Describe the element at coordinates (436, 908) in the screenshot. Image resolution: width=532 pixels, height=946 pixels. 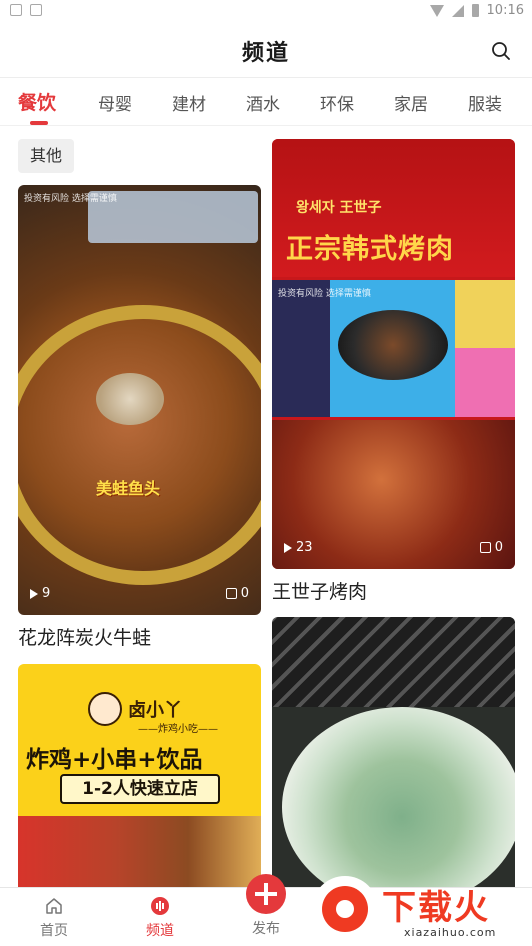
I see `watermark-text: 下载火` at that location.